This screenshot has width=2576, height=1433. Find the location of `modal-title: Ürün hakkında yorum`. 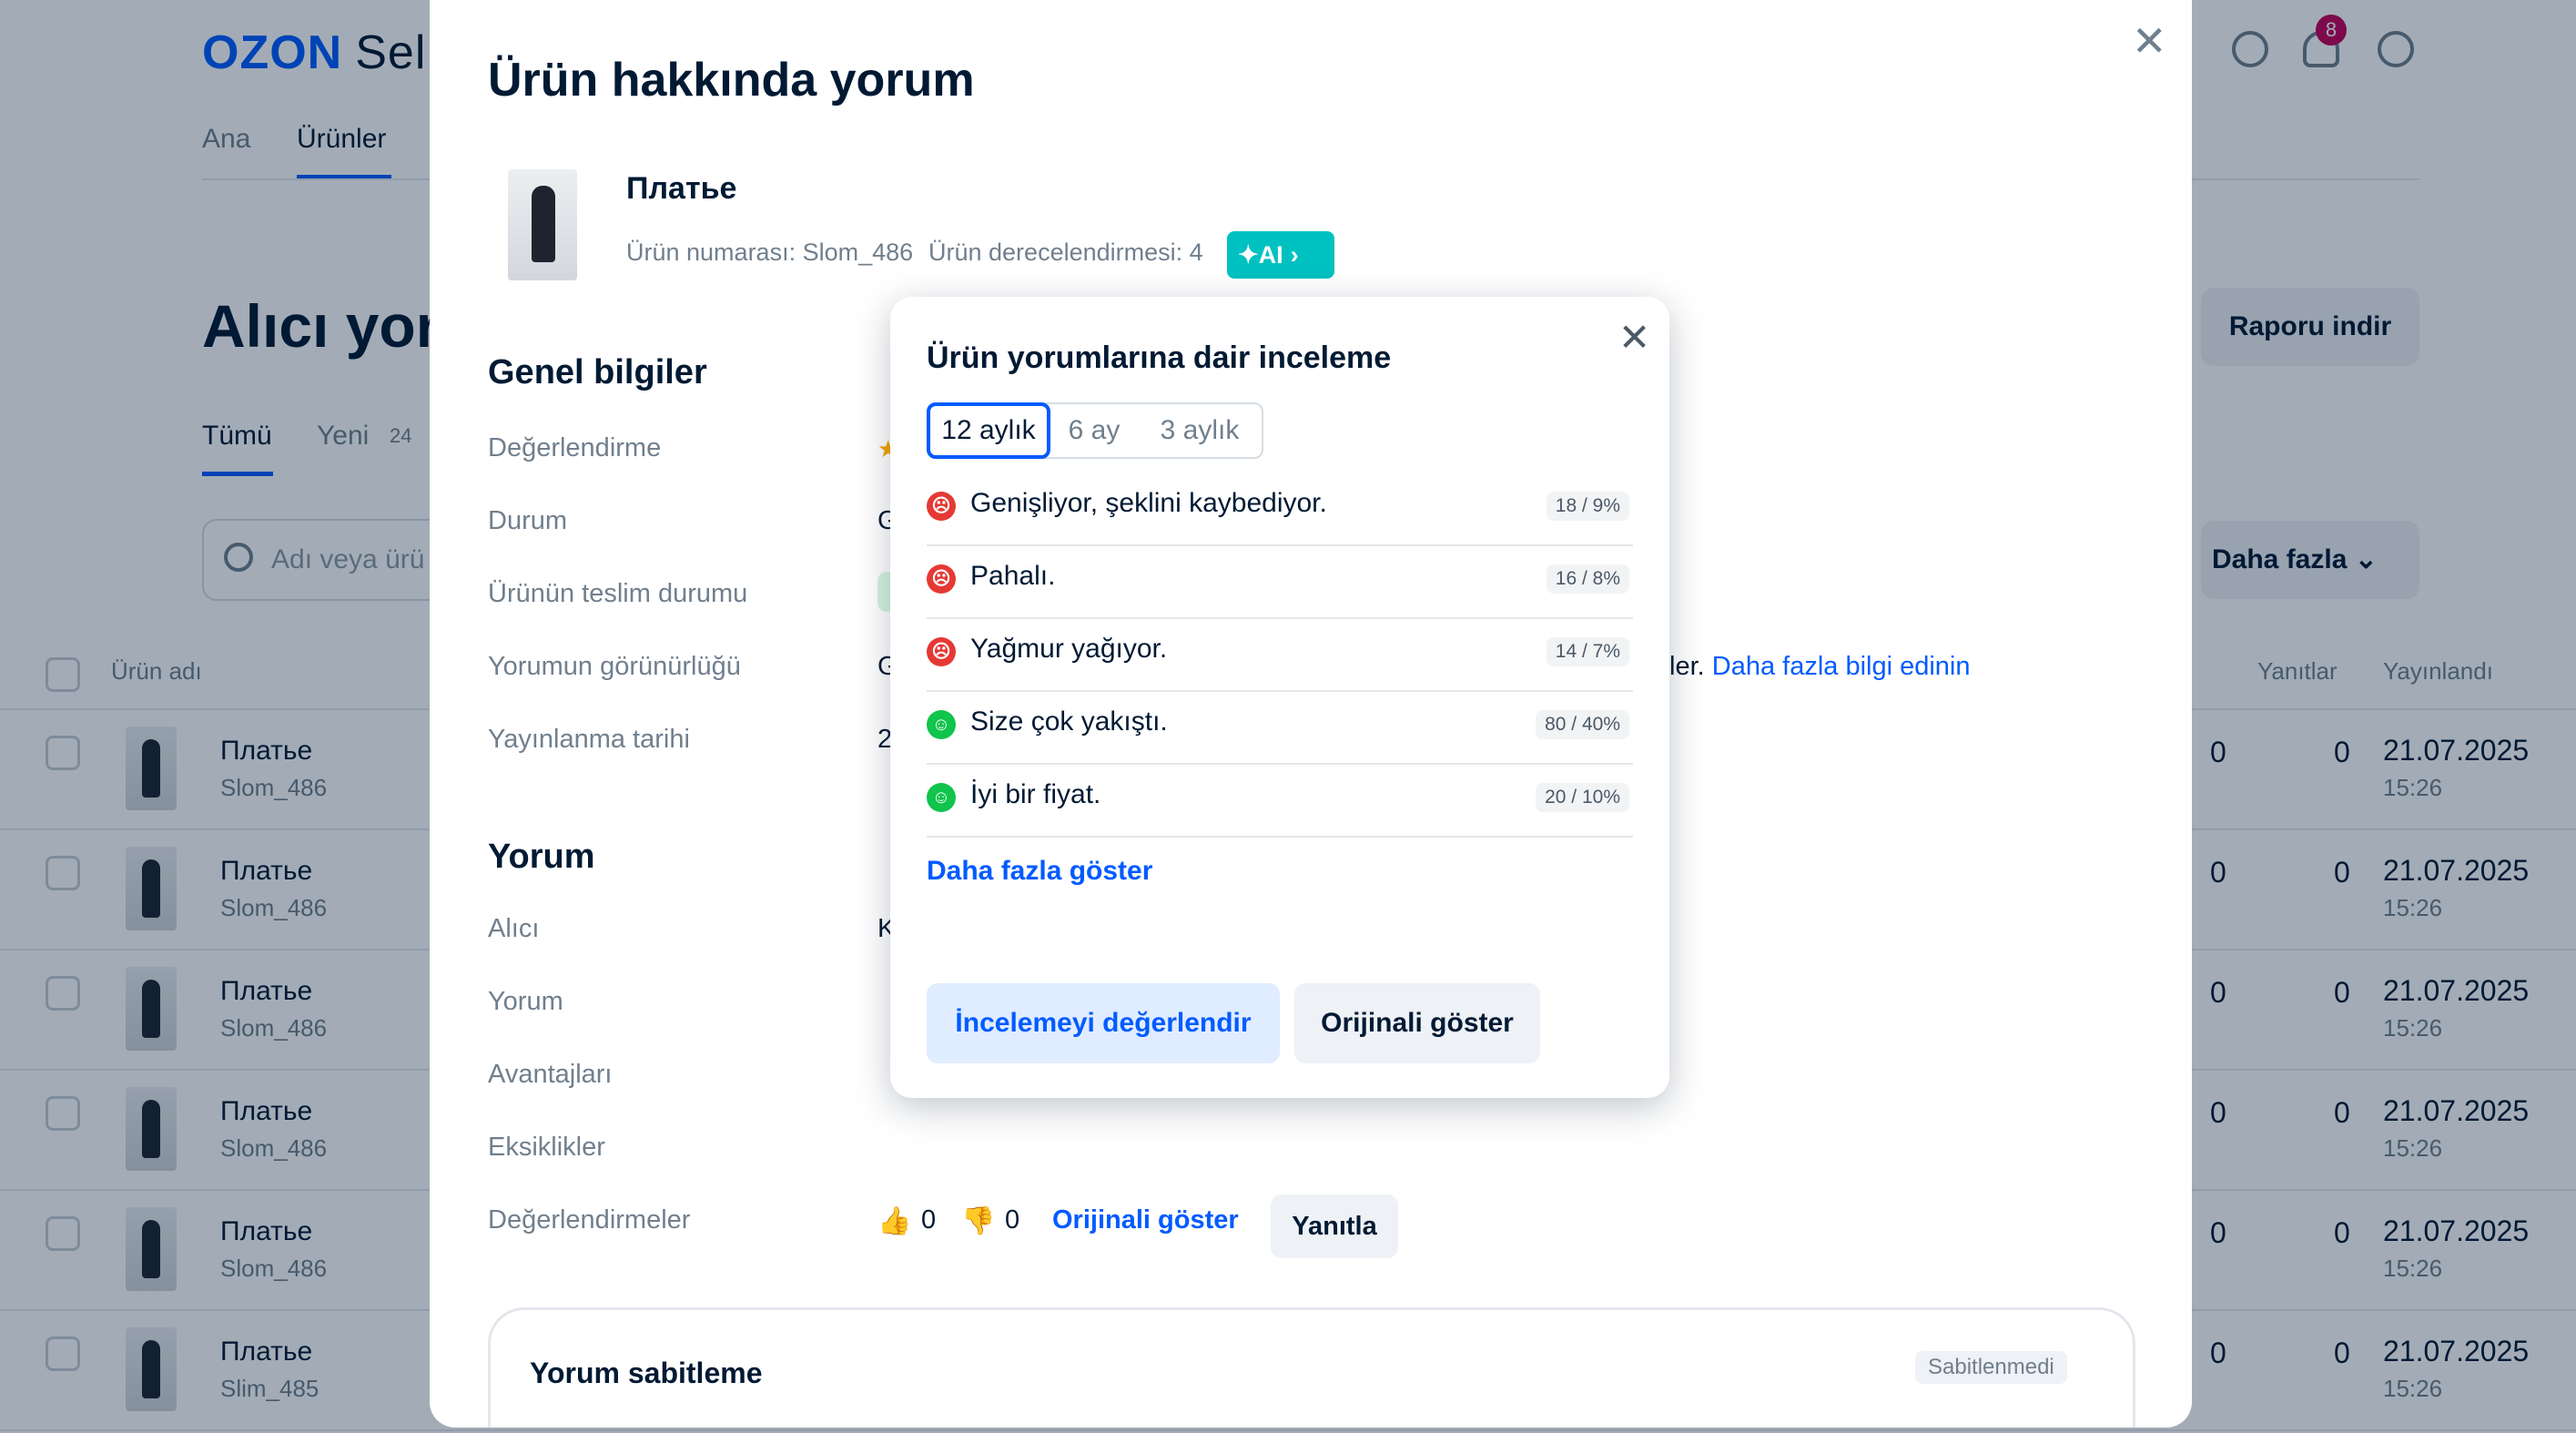

modal-title: Ürün hakkında yorum is located at coordinates (731, 80).